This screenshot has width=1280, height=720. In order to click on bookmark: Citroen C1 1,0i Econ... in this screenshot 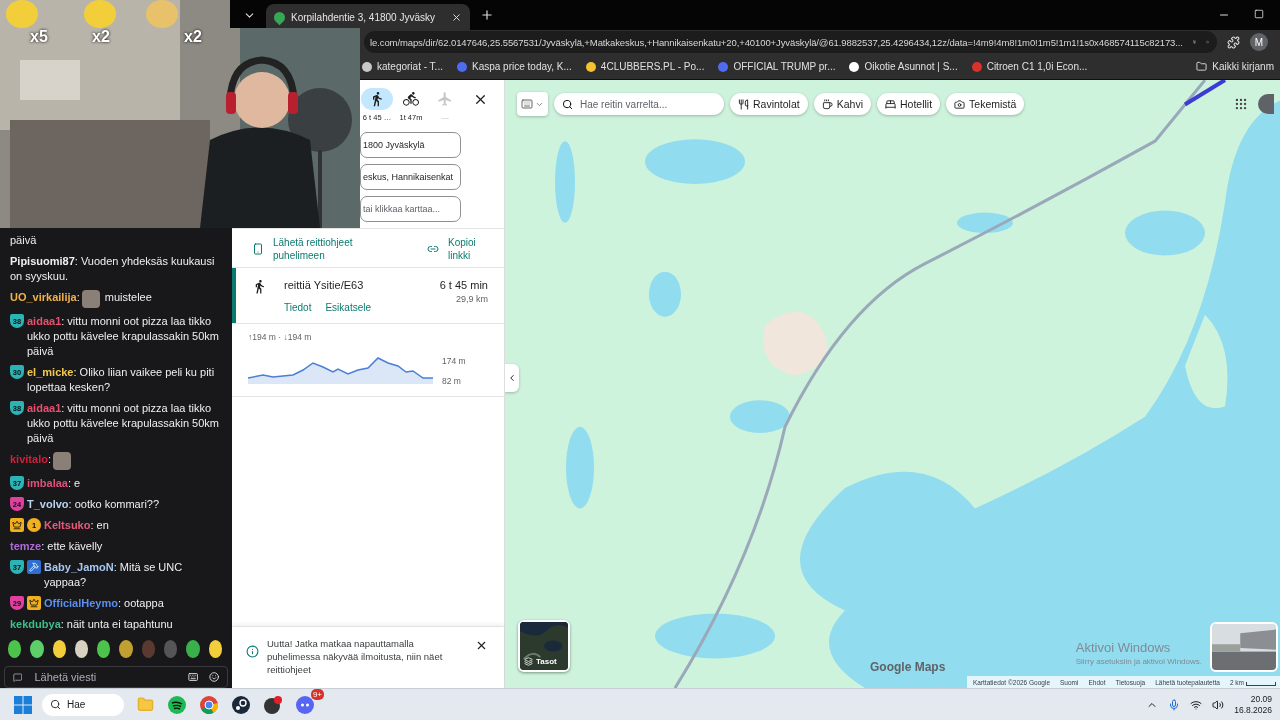, I will do `click(1029, 66)`.